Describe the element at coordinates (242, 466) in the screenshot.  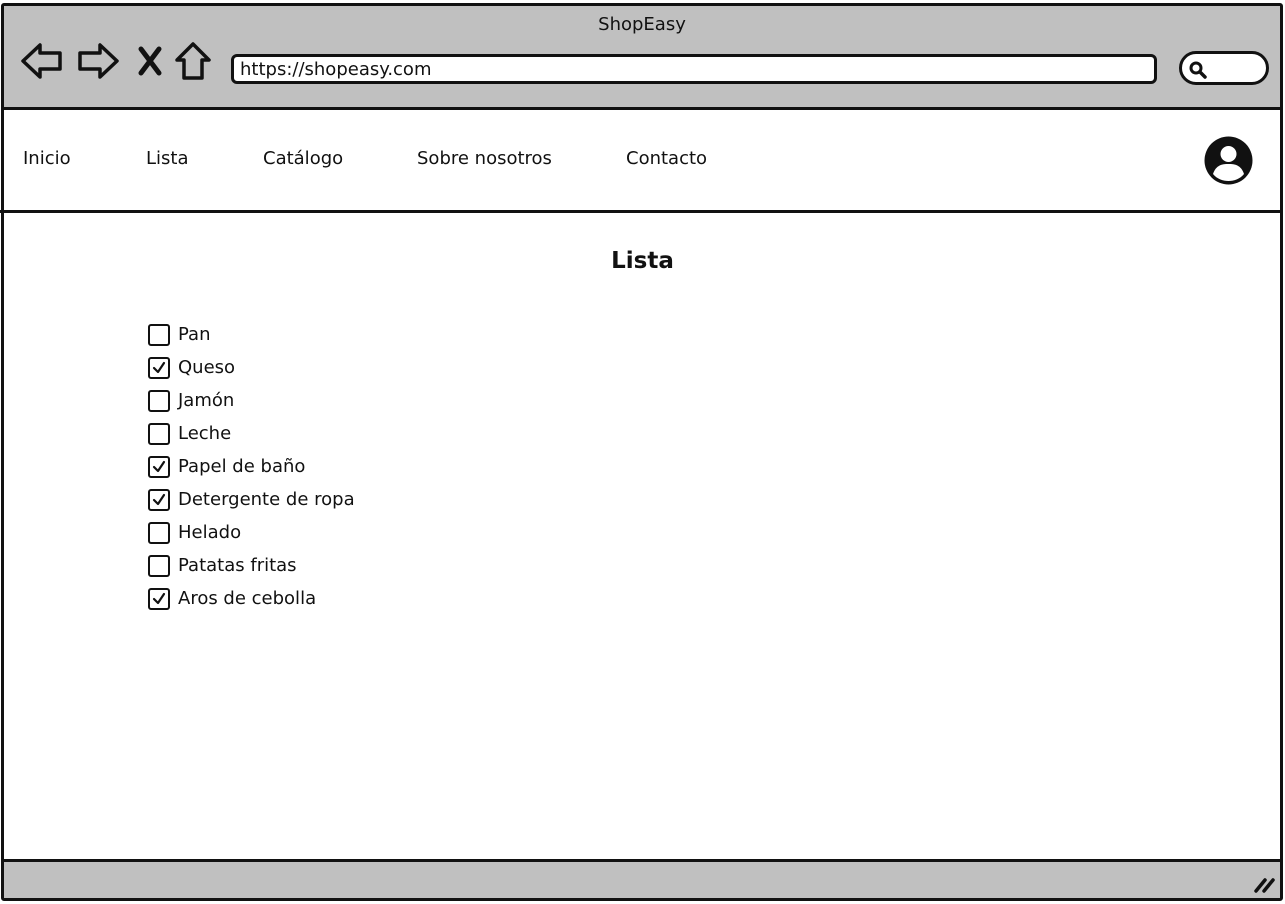
I see `checklist-item-label: Papel de baño` at that location.